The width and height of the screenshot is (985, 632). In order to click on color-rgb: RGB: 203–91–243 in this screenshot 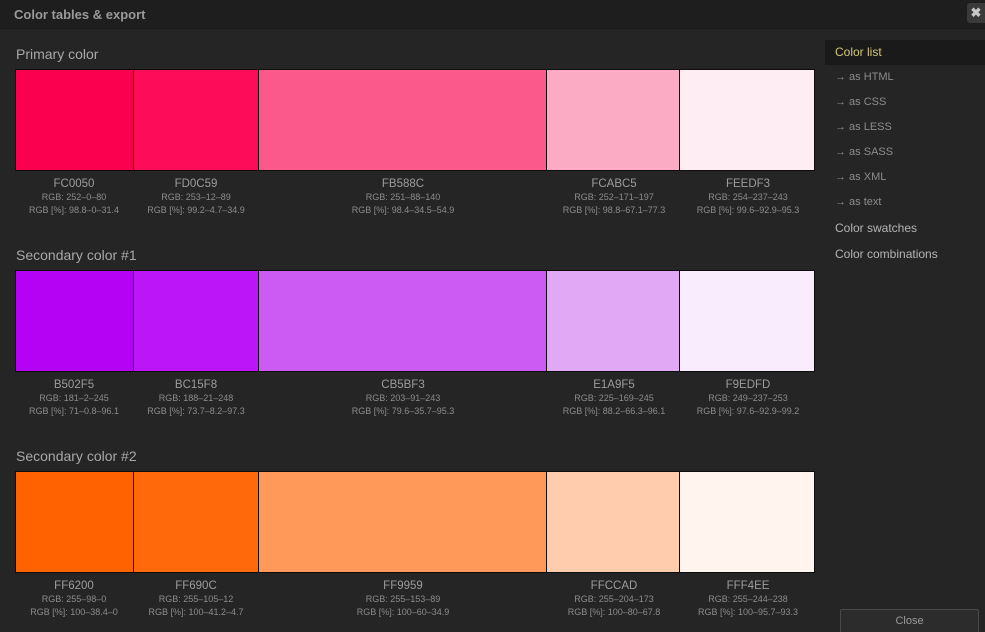, I will do `click(403, 398)`.